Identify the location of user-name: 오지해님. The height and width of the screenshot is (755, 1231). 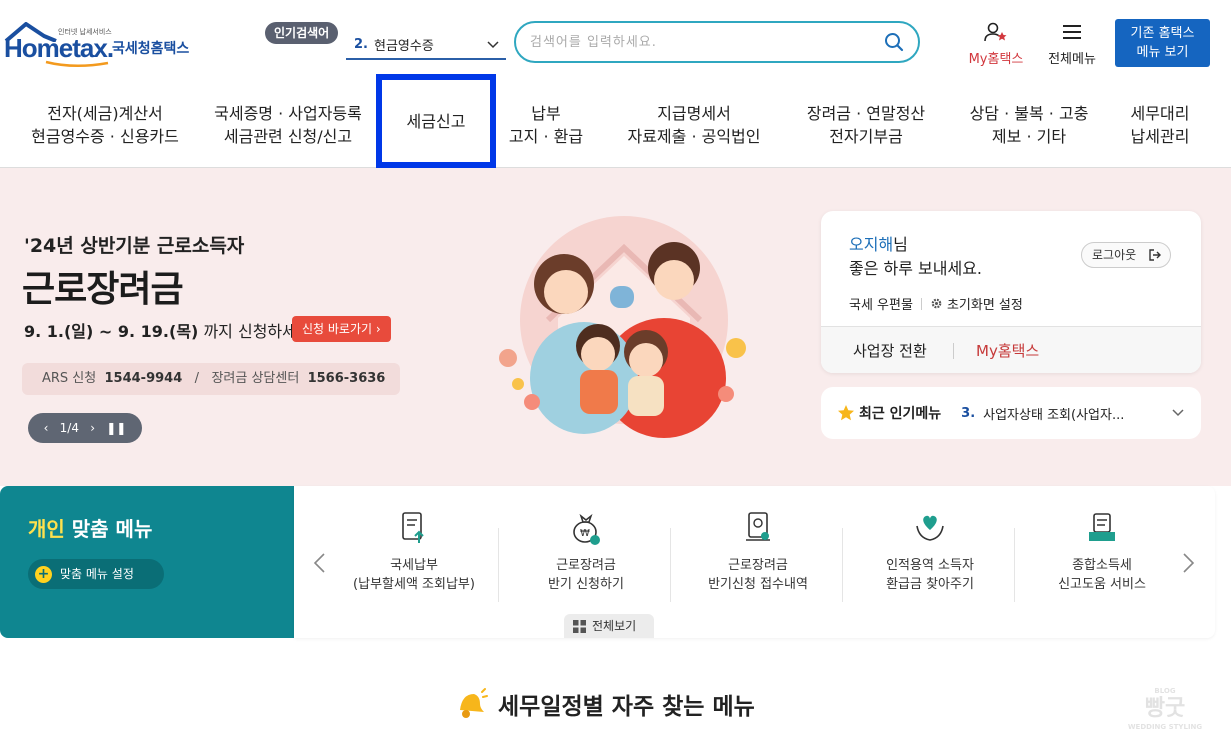
(878, 243).